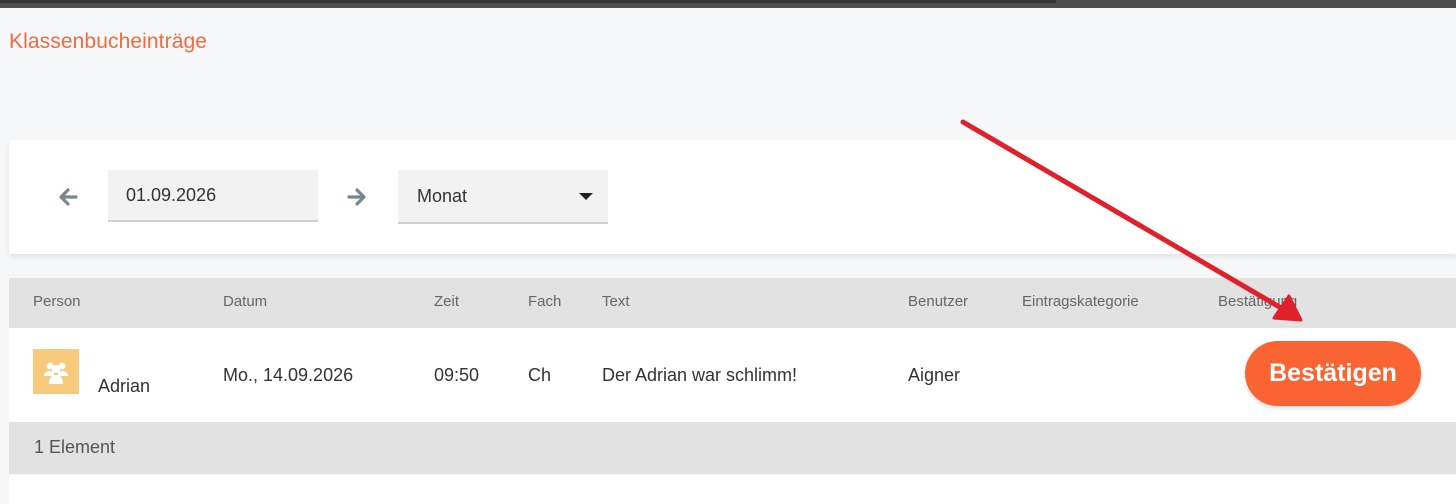 This screenshot has height=504, width=1456. I want to click on below-table-area, so click(732, 489).